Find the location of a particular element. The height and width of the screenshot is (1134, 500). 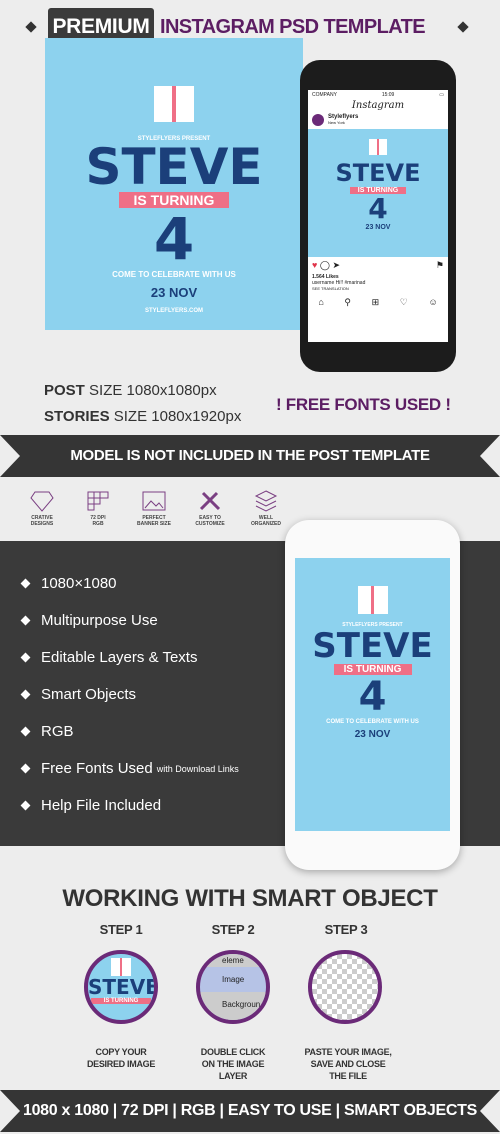

home-icon: ⌂ is located at coordinates (320, 302).